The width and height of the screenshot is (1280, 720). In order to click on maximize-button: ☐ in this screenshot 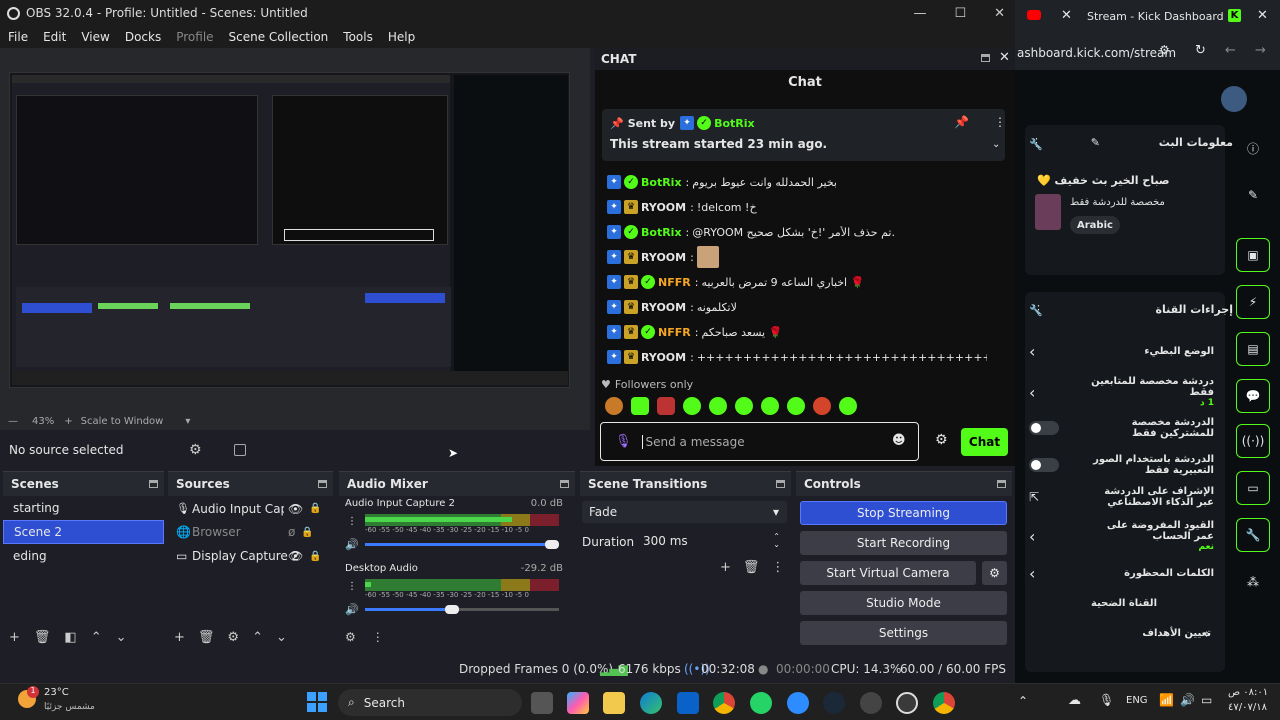, I will do `click(960, 13)`.